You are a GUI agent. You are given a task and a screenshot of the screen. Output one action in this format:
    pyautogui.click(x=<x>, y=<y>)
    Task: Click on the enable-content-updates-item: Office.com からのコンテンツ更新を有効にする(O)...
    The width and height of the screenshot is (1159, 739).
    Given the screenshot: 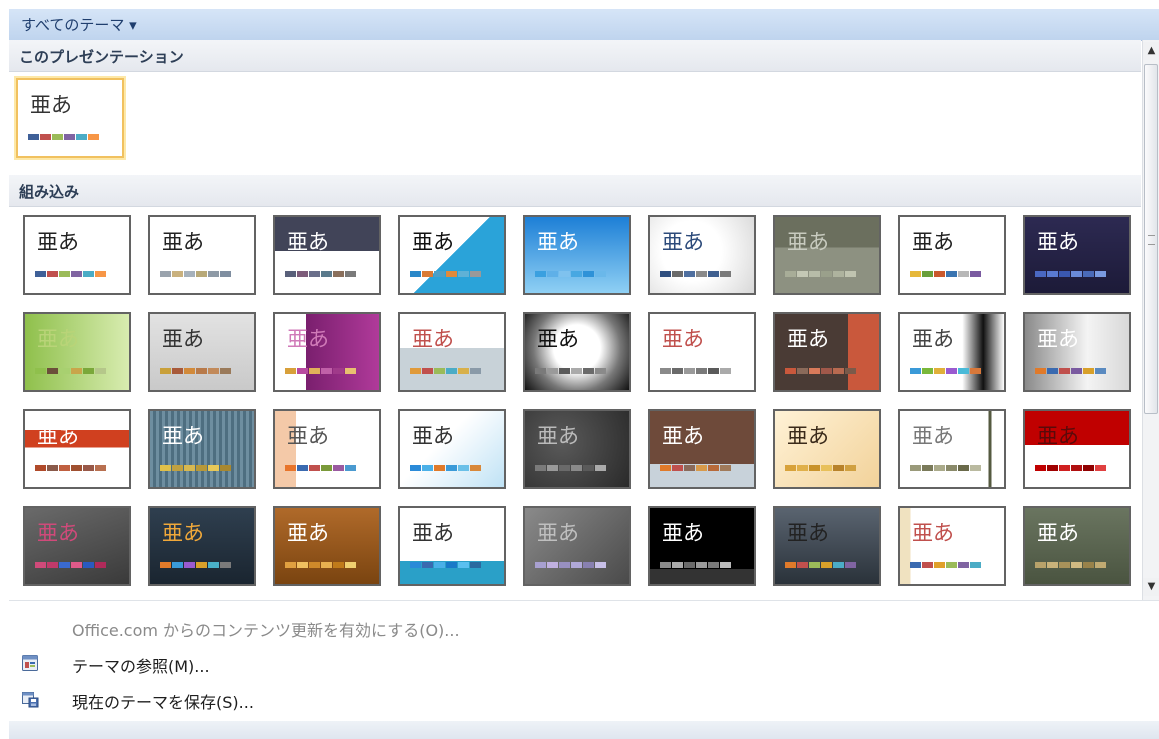 What is the action you would take?
    pyautogui.click(x=584, y=627)
    